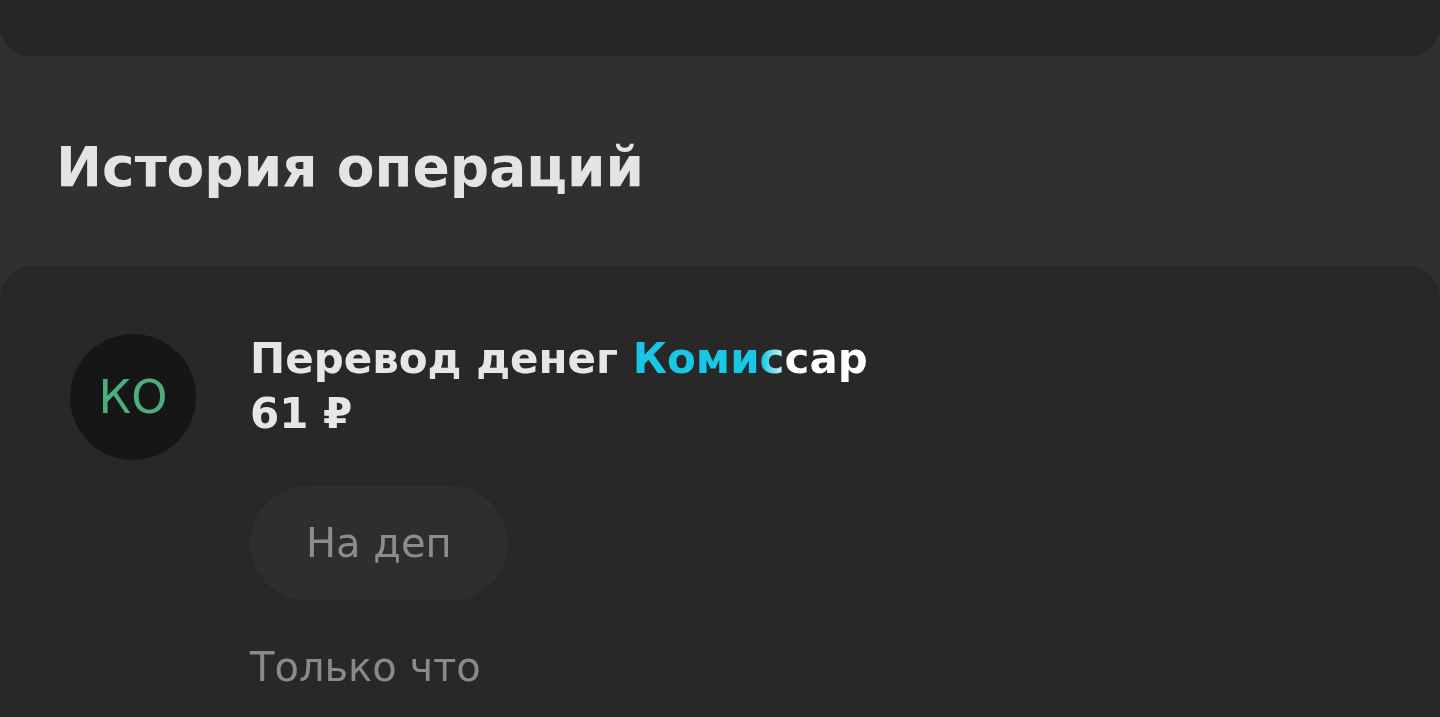 The width and height of the screenshot is (1440, 717). What do you see at coordinates (133, 397) in the screenshot?
I see `avatar: КО` at bounding box center [133, 397].